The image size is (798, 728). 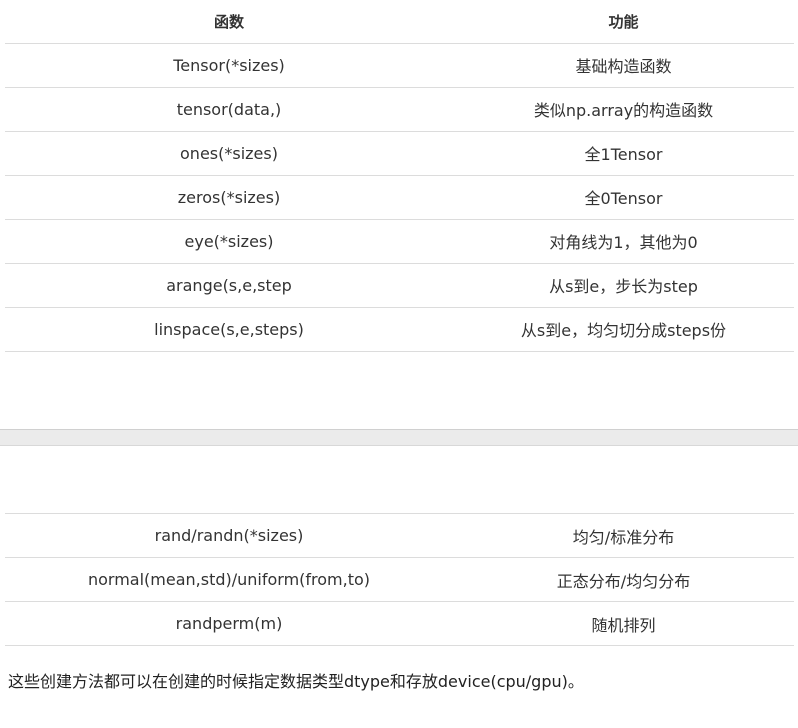 I want to click on table-row: zeros(*sizes) 全0Tensor, so click(x=399, y=197).